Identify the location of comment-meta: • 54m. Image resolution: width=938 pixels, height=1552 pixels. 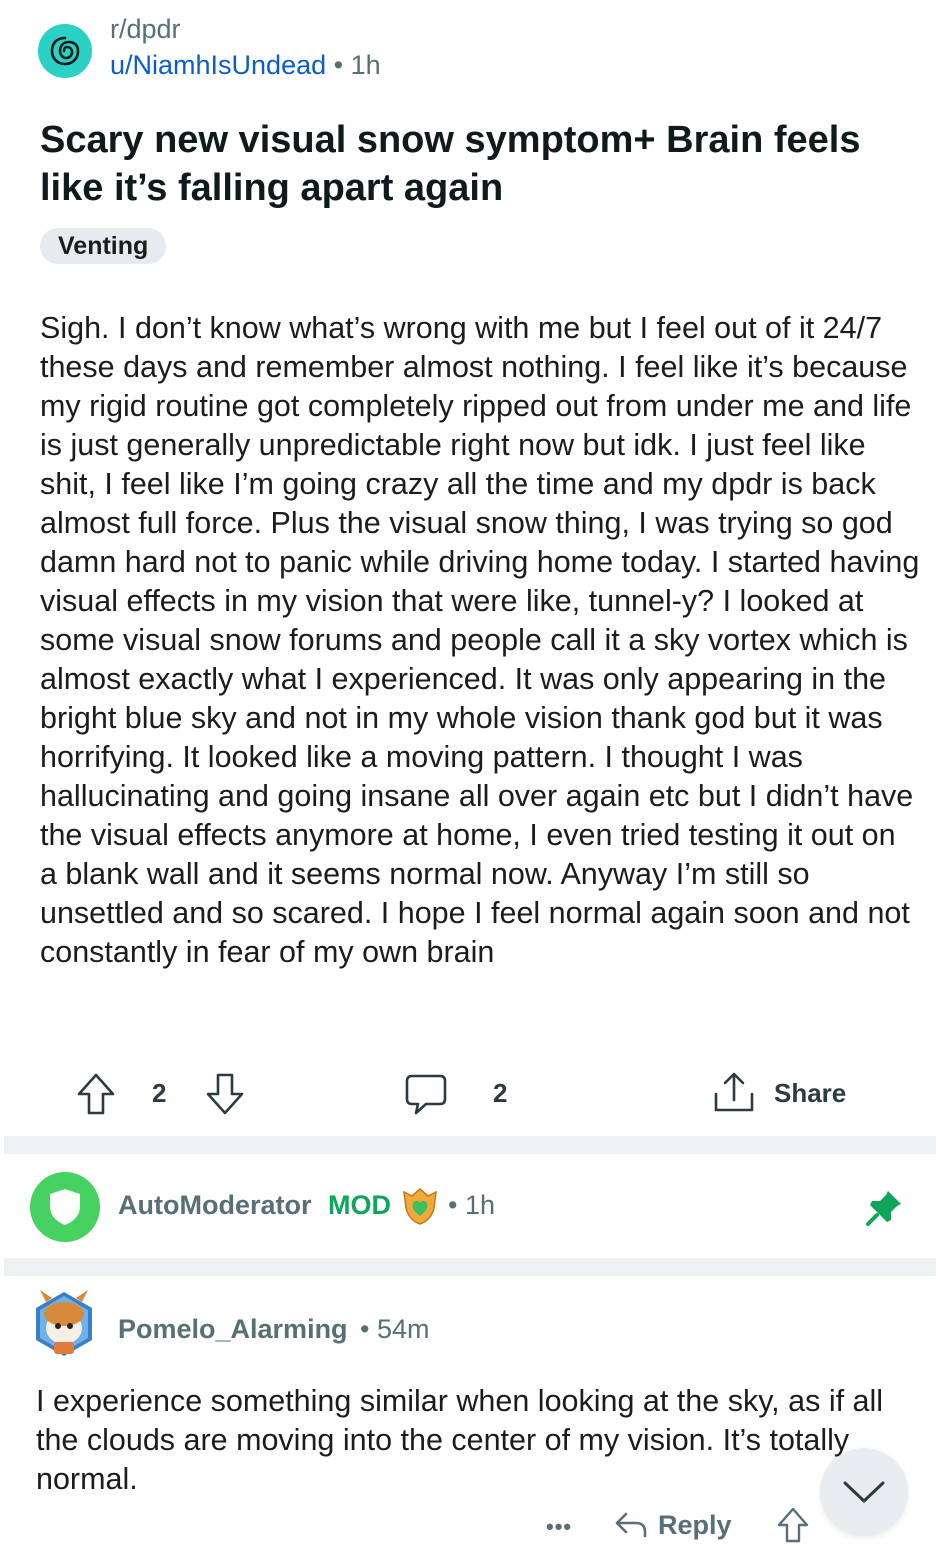
(395, 1329).